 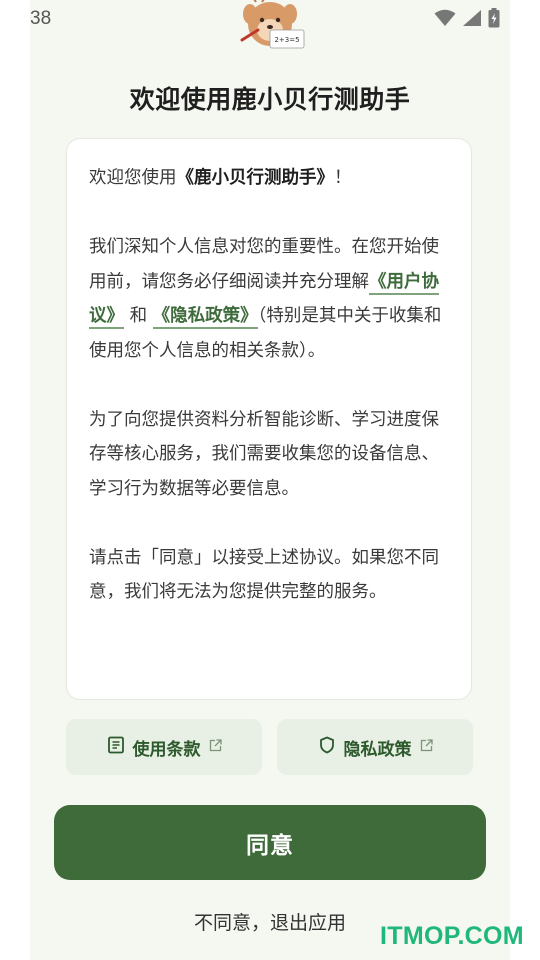 I want to click on svg-text: 2+3=5, so click(x=286, y=40).